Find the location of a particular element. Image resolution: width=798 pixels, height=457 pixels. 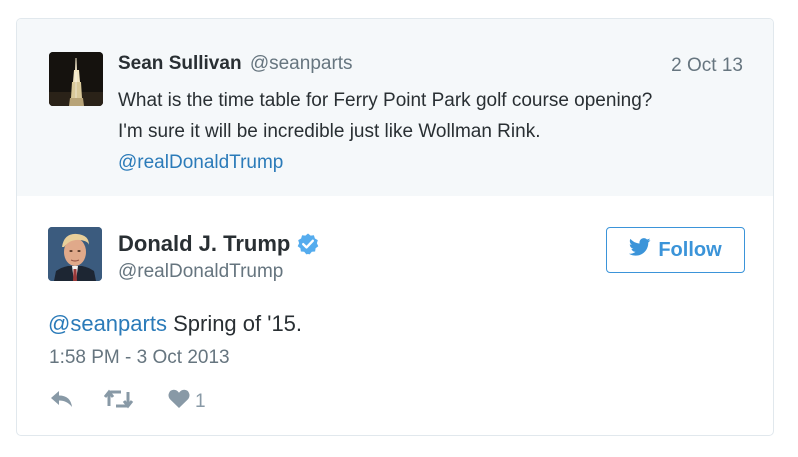

parent-author-avatar is located at coordinates (76, 79).